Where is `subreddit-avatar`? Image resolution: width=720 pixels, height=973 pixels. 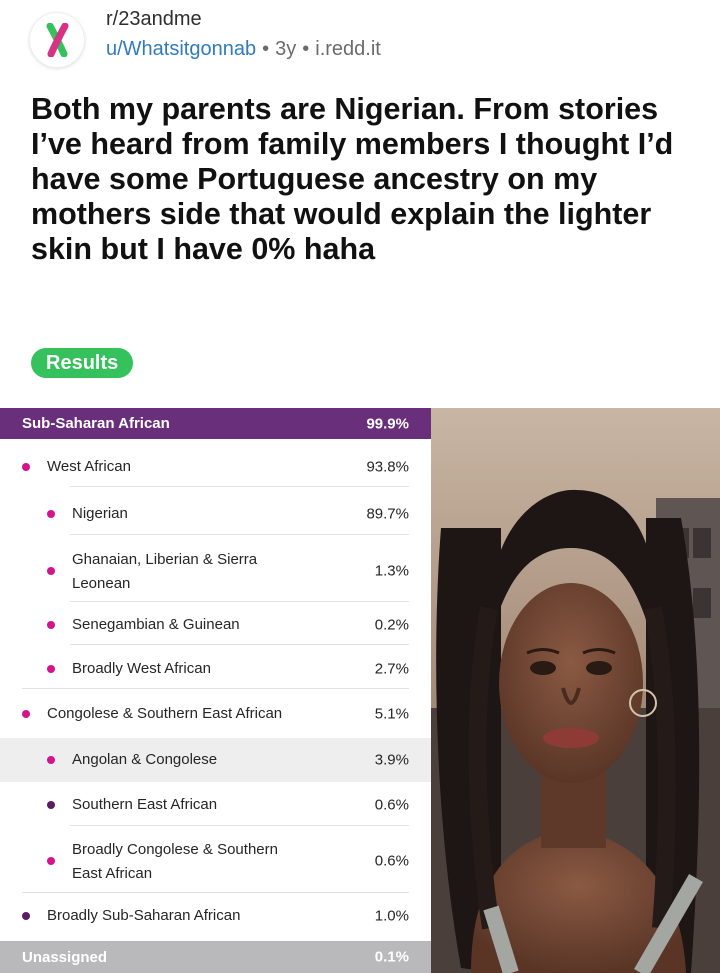 subreddit-avatar is located at coordinates (57, 40).